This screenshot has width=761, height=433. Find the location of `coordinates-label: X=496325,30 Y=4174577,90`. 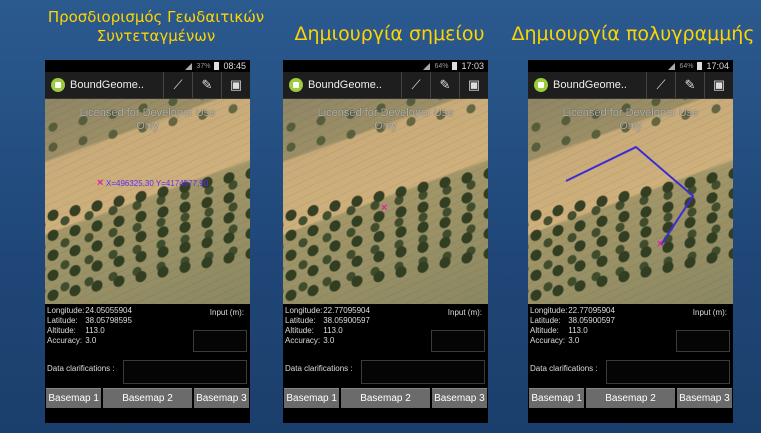

coordinates-label: X=496325,30 Y=4174577,90 is located at coordinates (157, 183).